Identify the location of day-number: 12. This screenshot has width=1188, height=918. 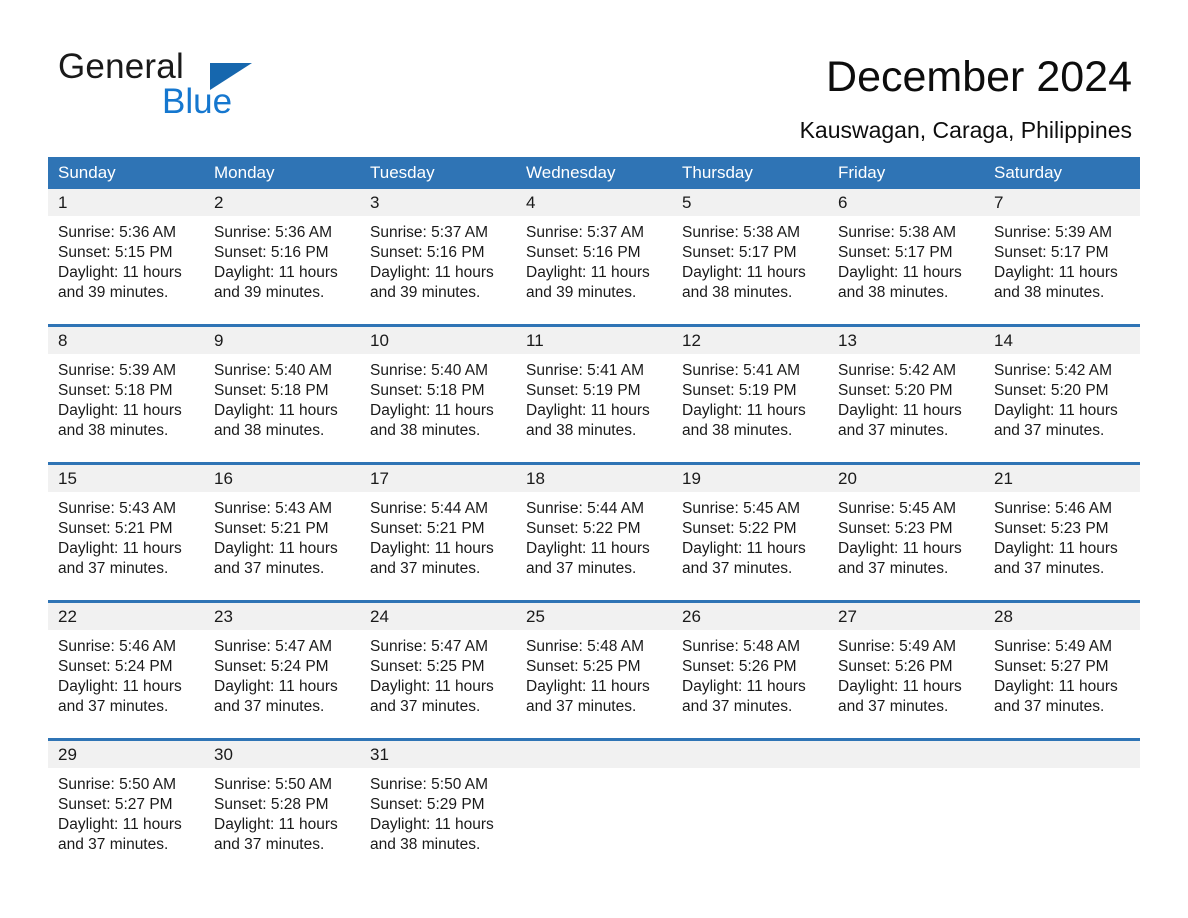
(750, 340).